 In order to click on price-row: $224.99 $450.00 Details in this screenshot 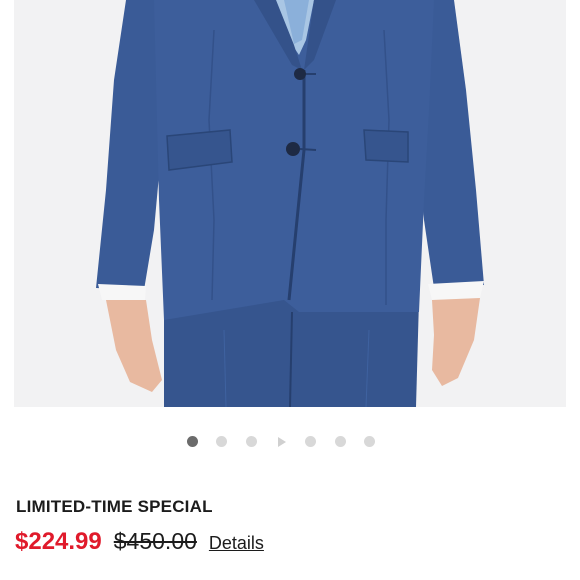, I will do `click(139, 542)`.